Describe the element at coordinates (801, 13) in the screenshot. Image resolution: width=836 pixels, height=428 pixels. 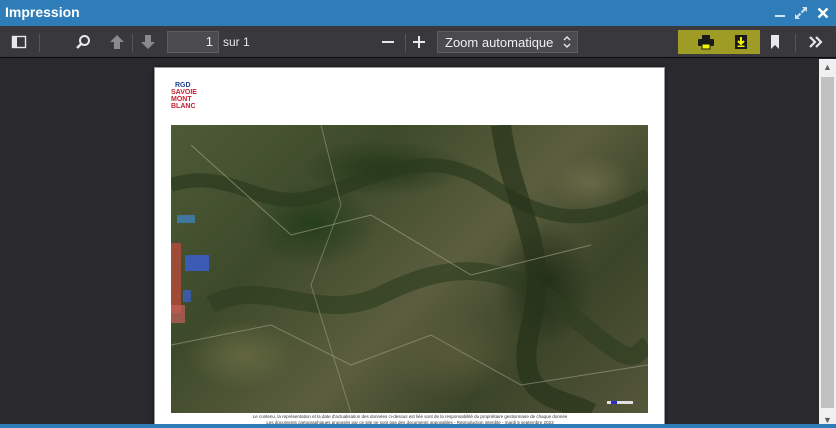
I see `maximize-icon` at that location.